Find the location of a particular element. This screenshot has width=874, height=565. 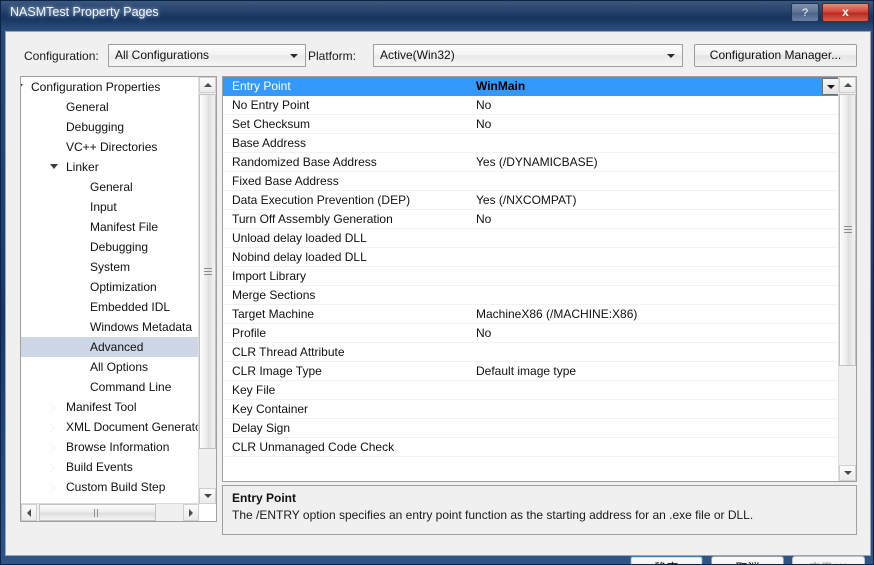

tree-node-label: Configuration Properties is located at coordinates (96, 87).